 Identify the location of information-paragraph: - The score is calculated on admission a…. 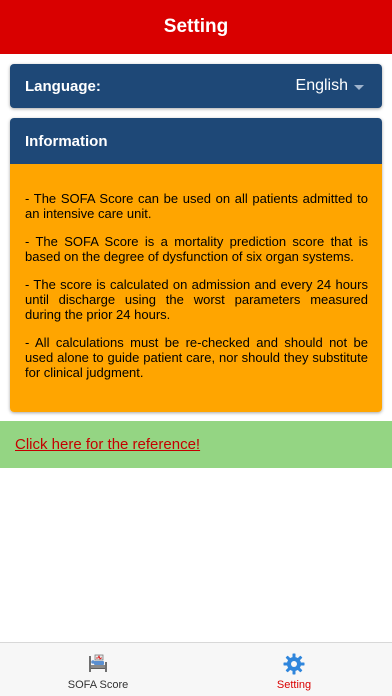
(196, 299).